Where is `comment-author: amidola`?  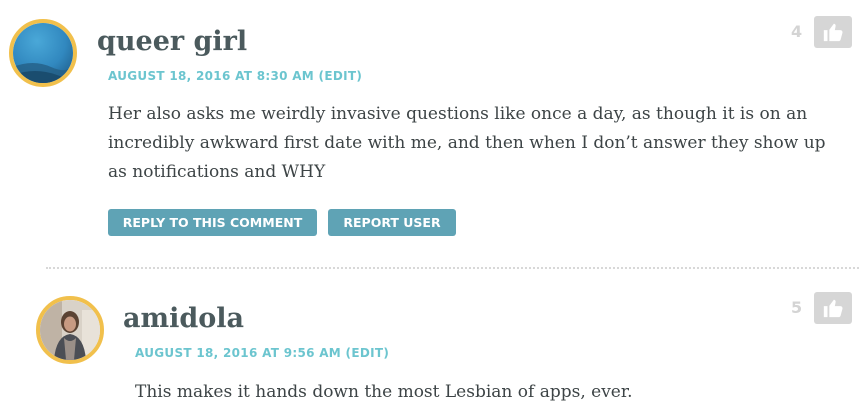
comment-author: amidola is located at coordinates (183, 318).